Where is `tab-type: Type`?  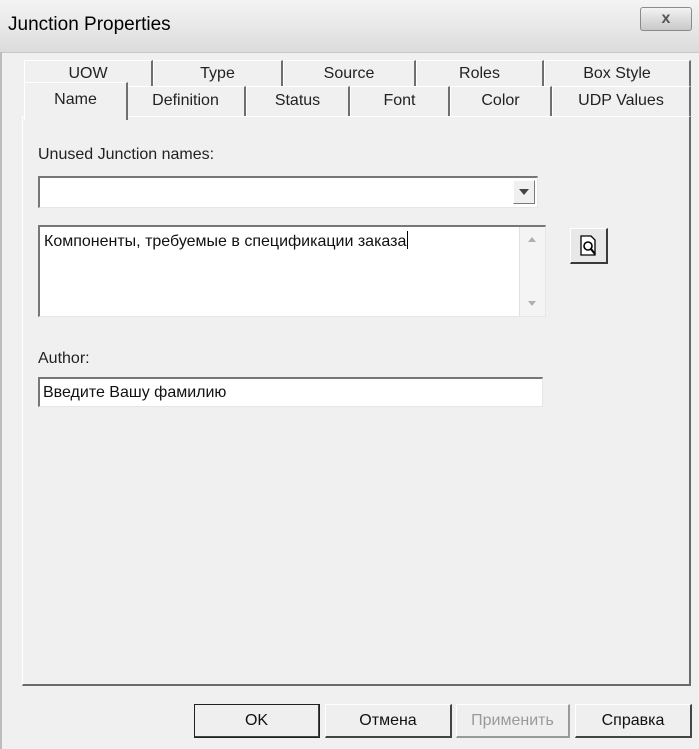
tab-type: Type is located at coordinates (218, 74).